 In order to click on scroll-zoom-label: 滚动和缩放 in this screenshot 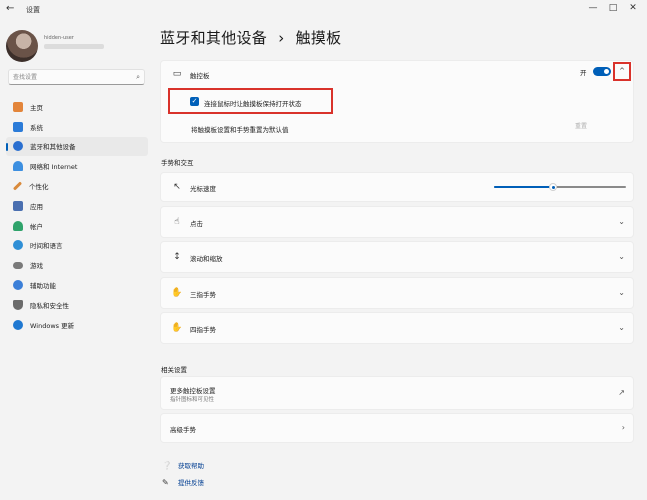, I will do `click(206, 259)`.